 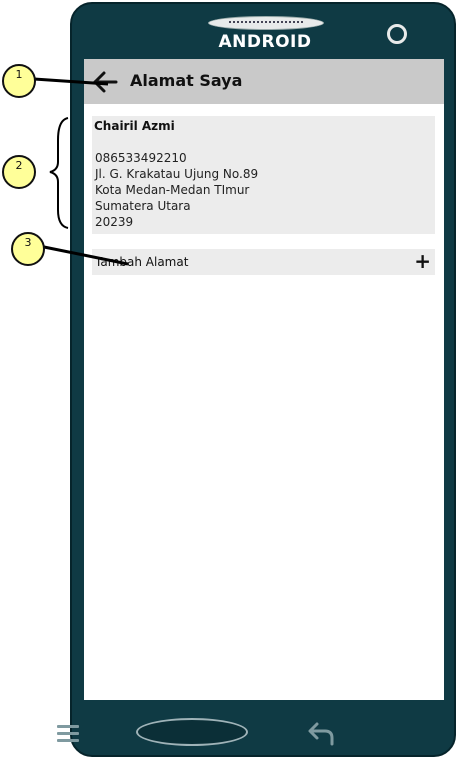 What do you see at coordinates (19, 172) in the screenshot?
I see `callout-2: 2` at bounding box center [19, 172].